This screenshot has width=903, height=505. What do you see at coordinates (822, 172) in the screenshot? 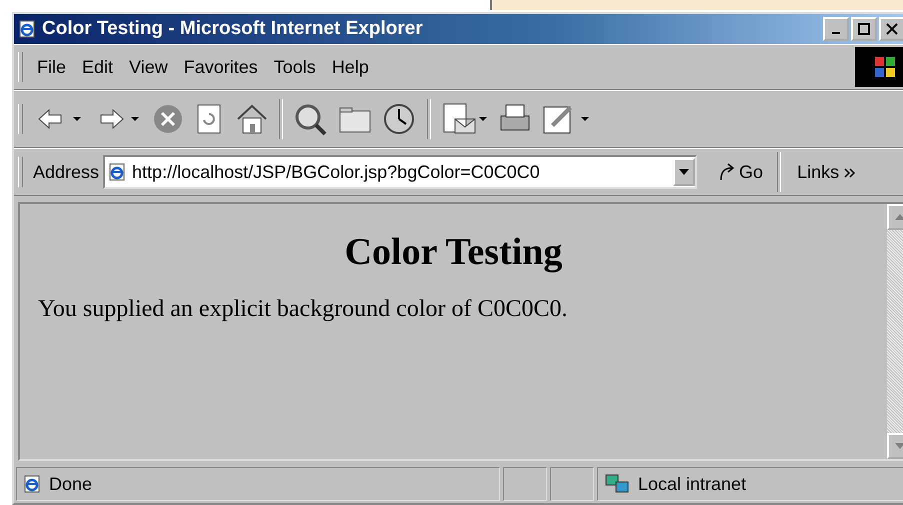
I see `links-button: Links` at bounding box center [822, 172].